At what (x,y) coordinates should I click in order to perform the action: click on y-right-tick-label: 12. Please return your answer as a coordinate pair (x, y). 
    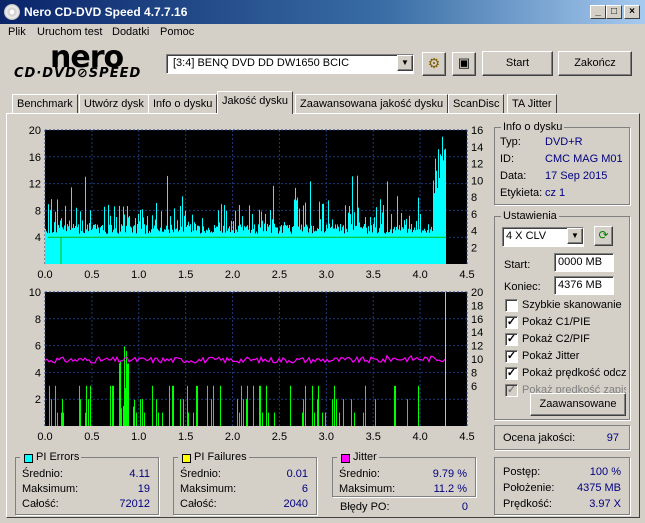
    Looking at the image, I should click on (477, 347).